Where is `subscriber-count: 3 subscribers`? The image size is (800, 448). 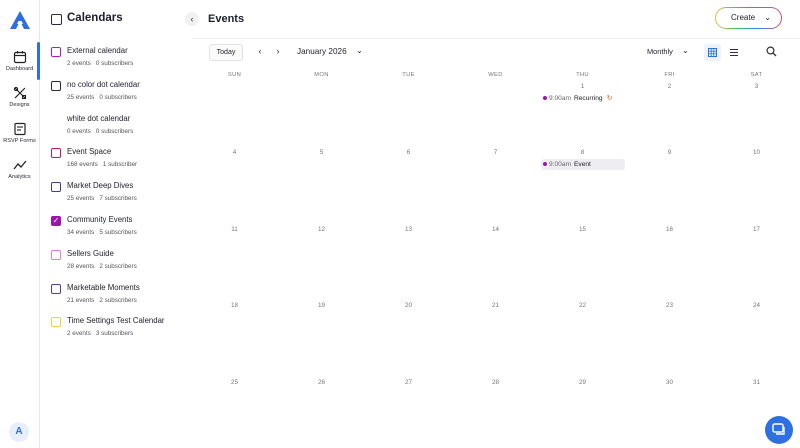
subscriber-count: 3 subscribers is located at coordinates (114, 334).